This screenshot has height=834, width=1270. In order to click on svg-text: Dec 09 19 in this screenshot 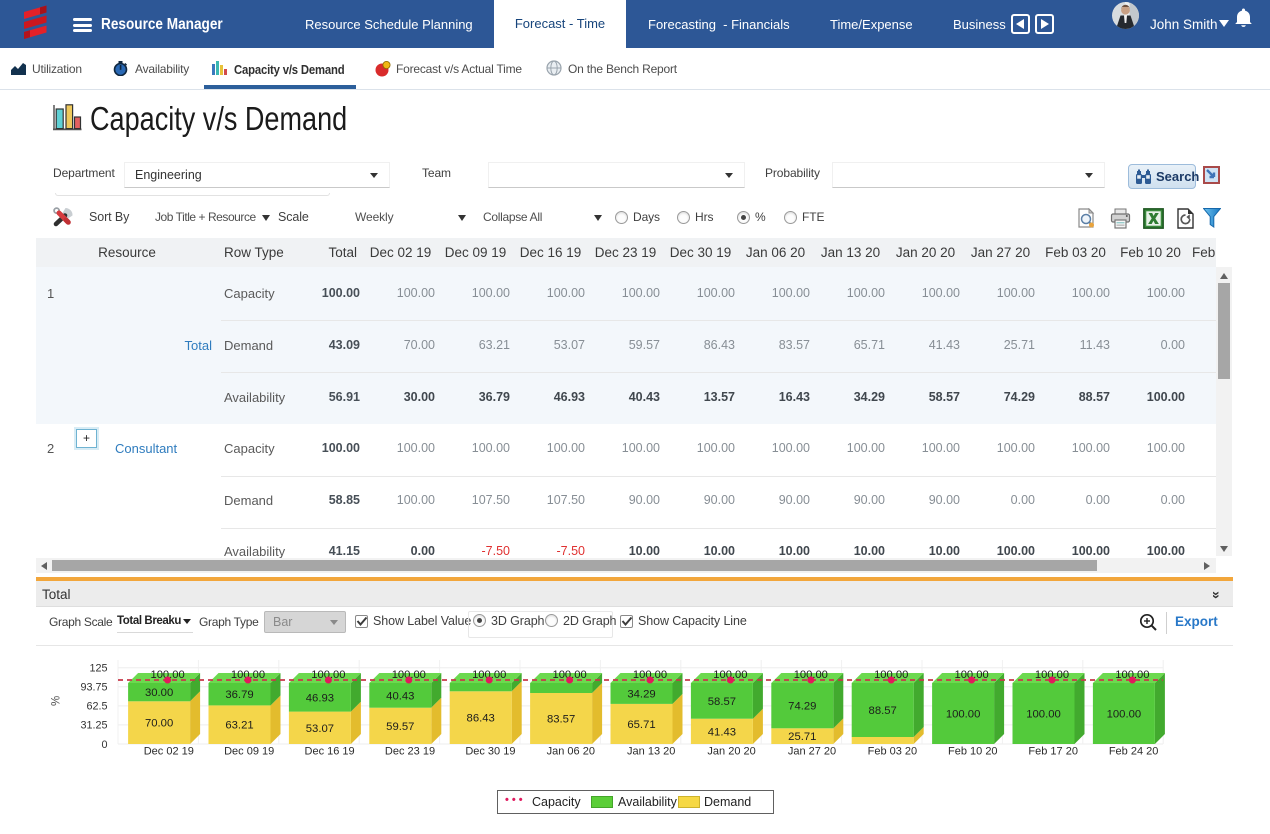, I will do `click(249, 751)`.